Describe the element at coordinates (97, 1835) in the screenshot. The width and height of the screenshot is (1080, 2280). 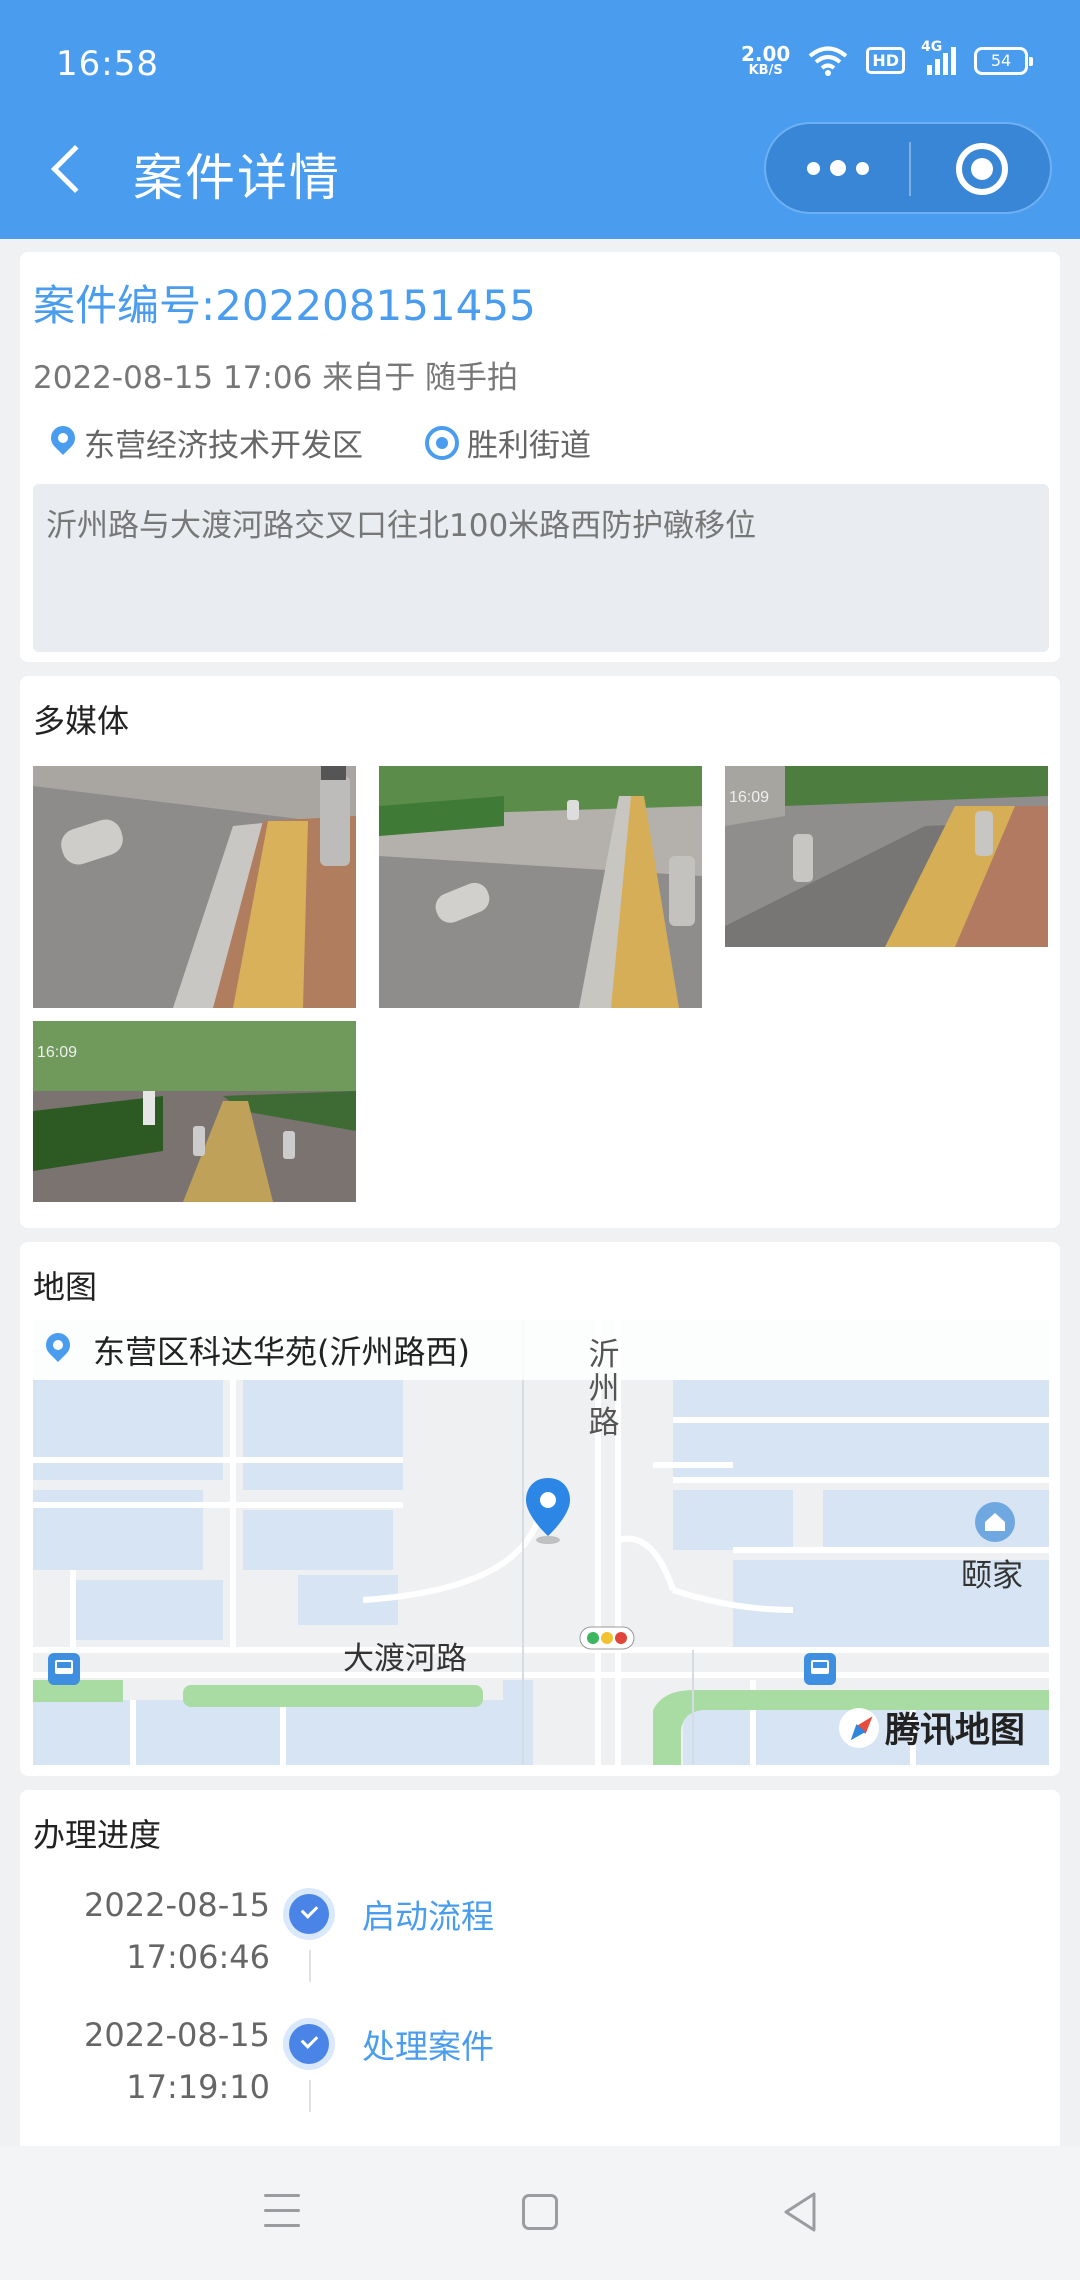
I see `progress-title: 办理进度` at that location.